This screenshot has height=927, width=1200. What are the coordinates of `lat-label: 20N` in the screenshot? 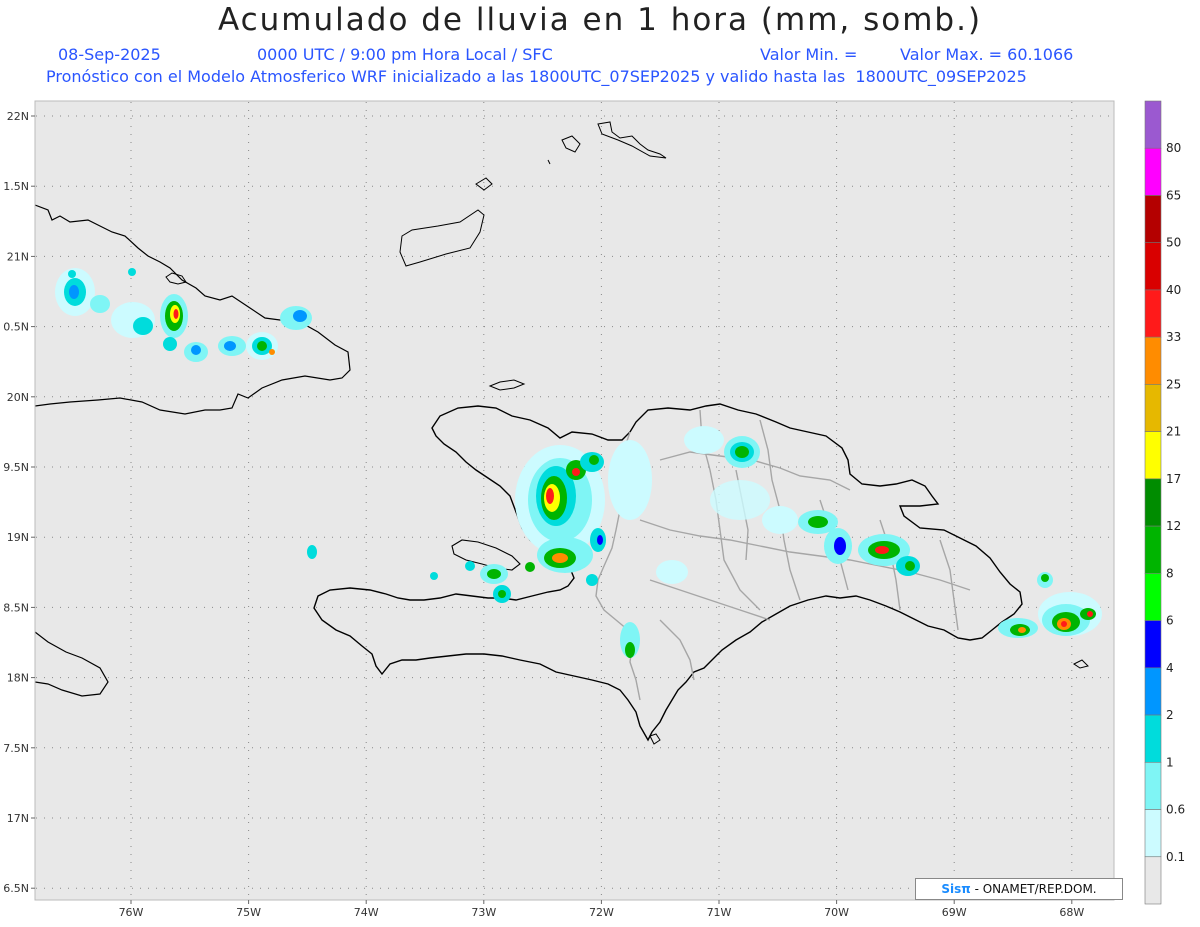 It's located at (18, 397).